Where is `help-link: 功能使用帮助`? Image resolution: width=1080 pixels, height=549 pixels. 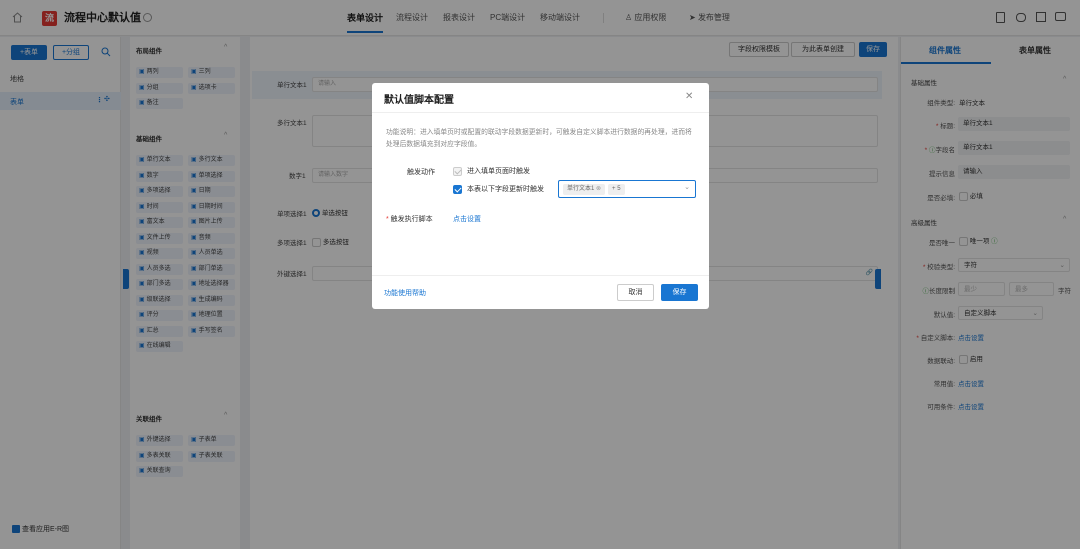 help-link: 功能使用帮助 is located at coordinates (405, 293).